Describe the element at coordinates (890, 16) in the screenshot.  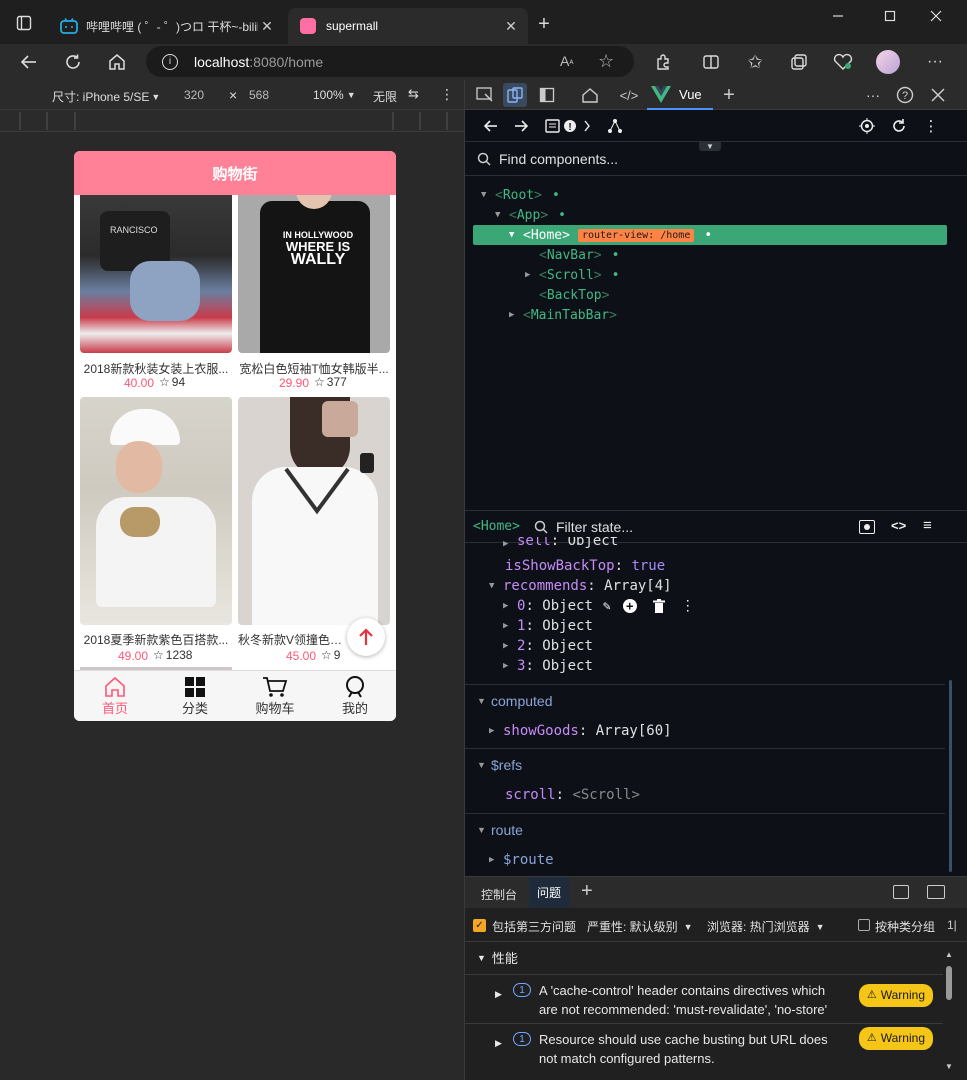
I see `maximize-icon` at that location.